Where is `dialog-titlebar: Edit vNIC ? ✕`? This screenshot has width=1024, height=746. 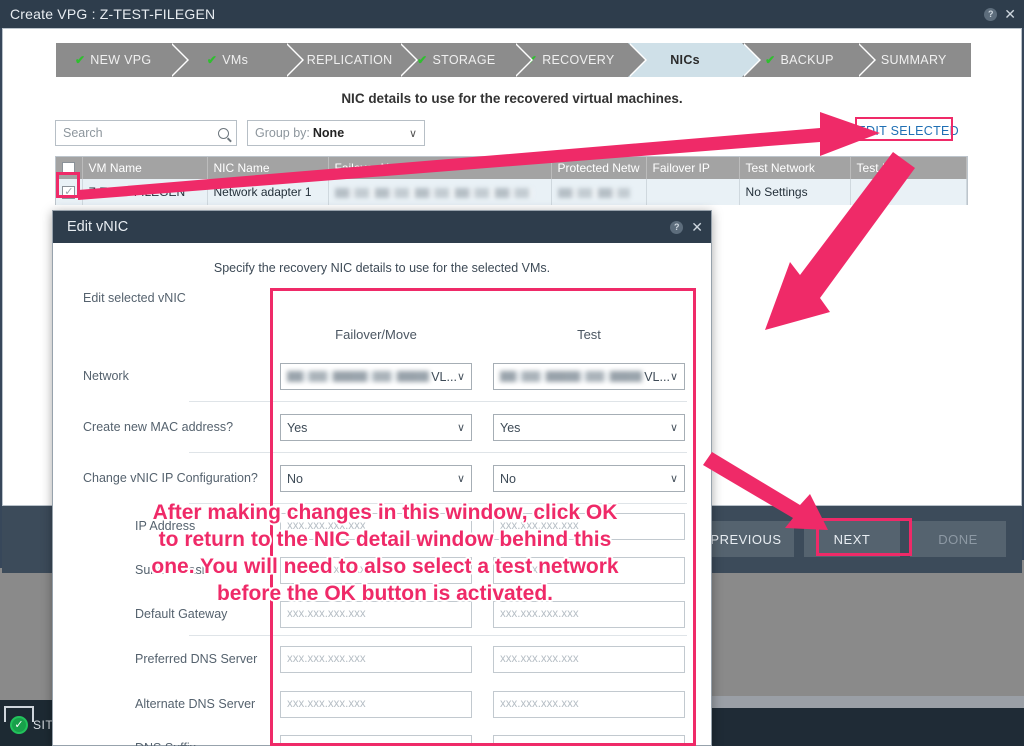
dialog-titlebar: Edit vNIC ? ✕ is located at coordinates (382, 227).